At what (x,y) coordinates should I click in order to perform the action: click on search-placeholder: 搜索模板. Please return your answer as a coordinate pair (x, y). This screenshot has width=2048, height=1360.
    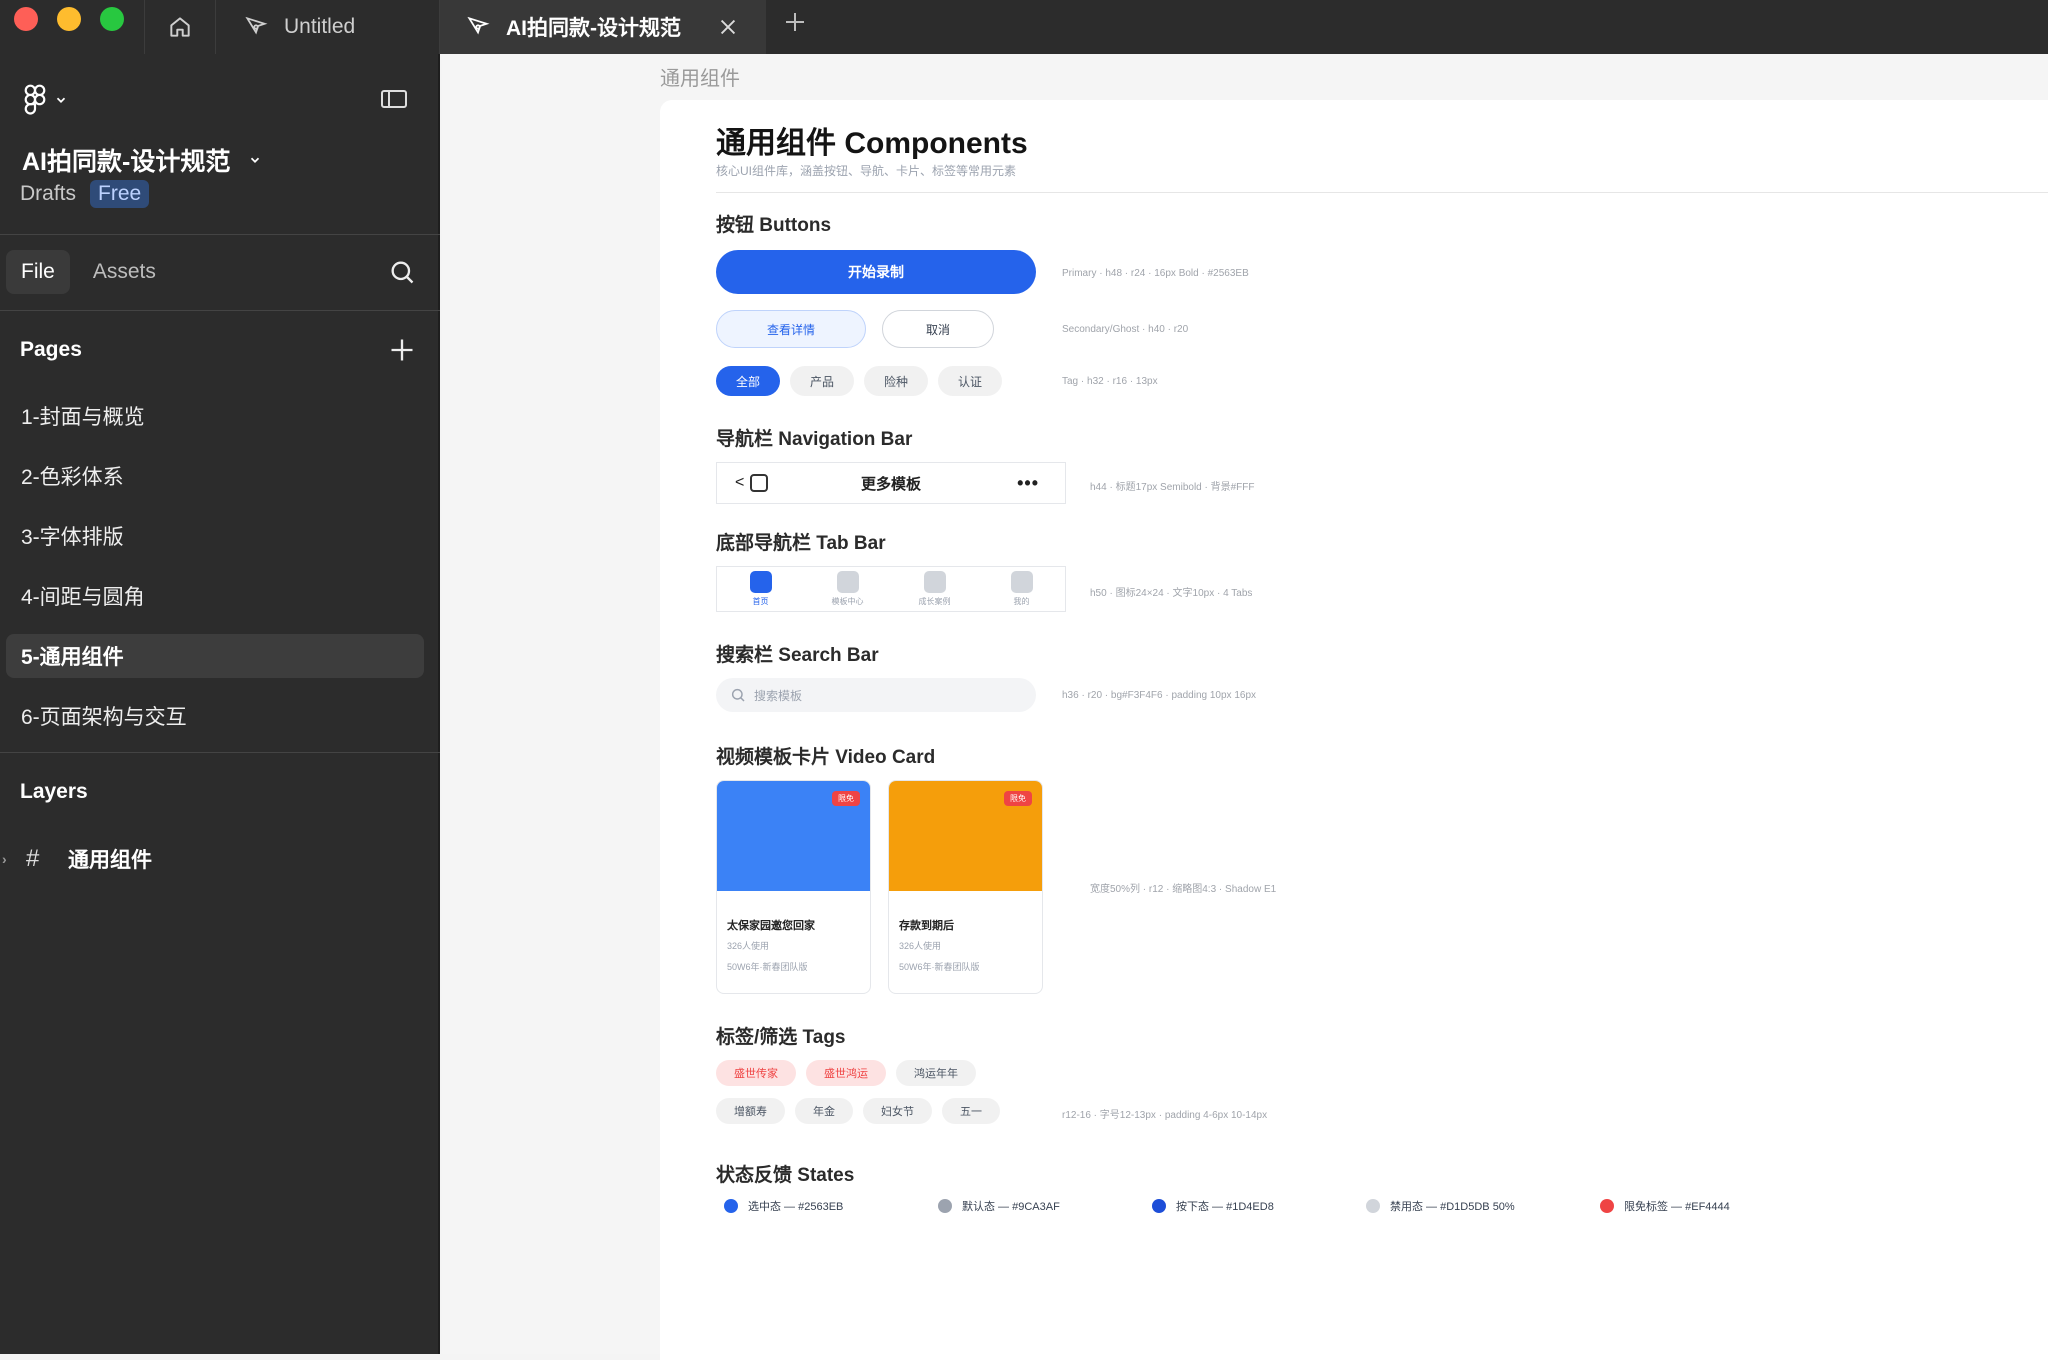
    Looking at the image, I should click on (778, 695).